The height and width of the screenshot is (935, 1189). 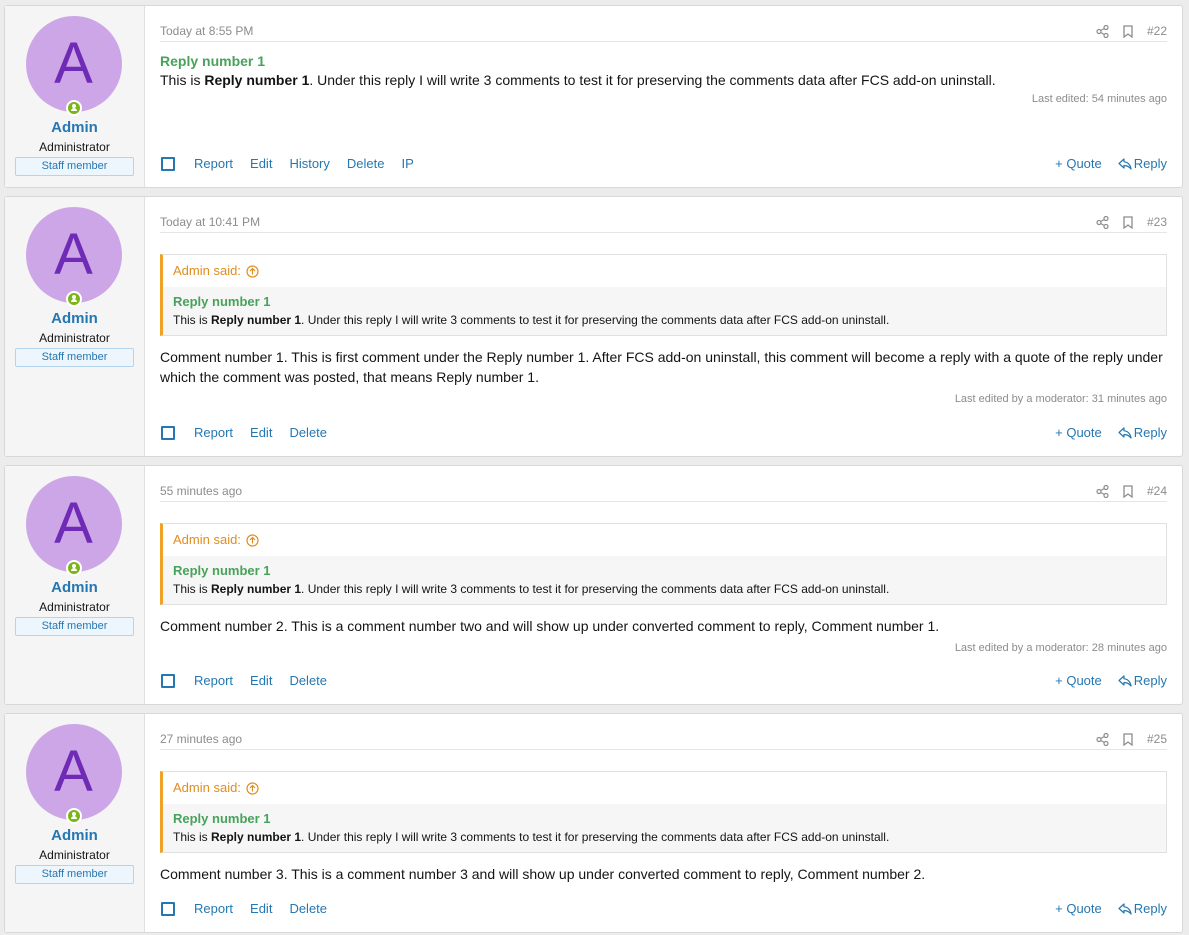 What do you see at coordinates (201, 739) in the screenshot?
I see `post-time: 27 minutes ago` at bounding box center [201, 739].